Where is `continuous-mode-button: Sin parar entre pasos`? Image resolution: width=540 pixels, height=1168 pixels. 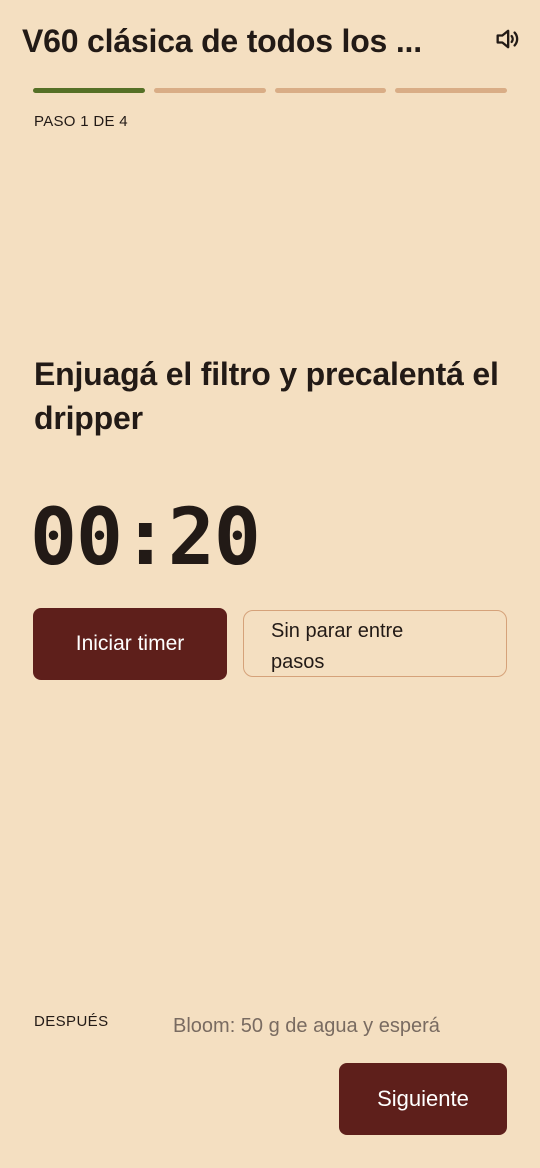 continuous-mode-button: Sin parar entre pasos is located at coordinates (375, 643).